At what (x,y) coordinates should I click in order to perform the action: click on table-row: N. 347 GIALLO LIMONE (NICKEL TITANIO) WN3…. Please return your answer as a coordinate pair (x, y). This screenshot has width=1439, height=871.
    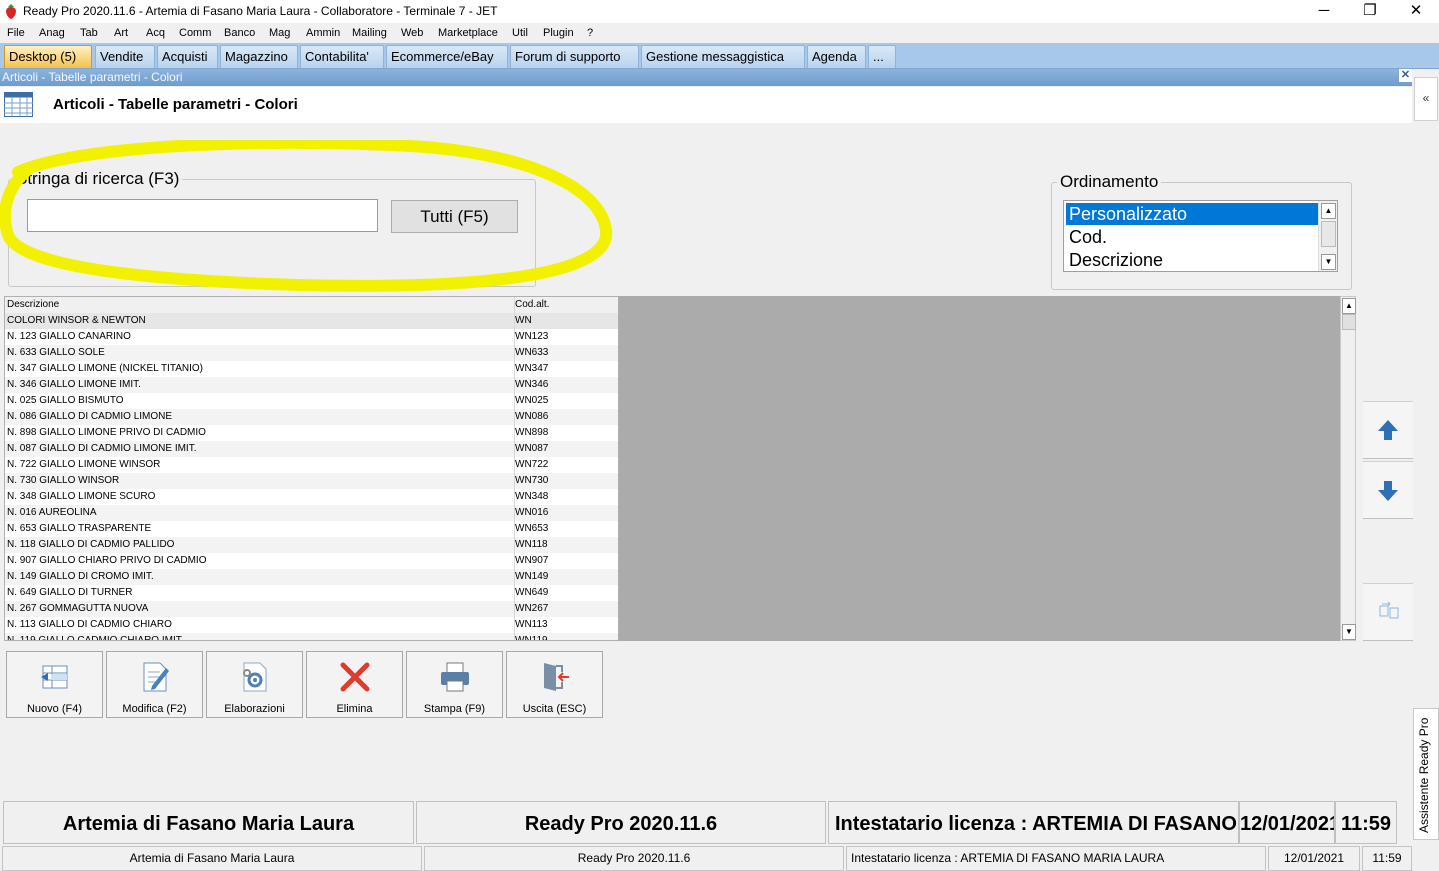
    Looking at the image, I should click on (311, 369).